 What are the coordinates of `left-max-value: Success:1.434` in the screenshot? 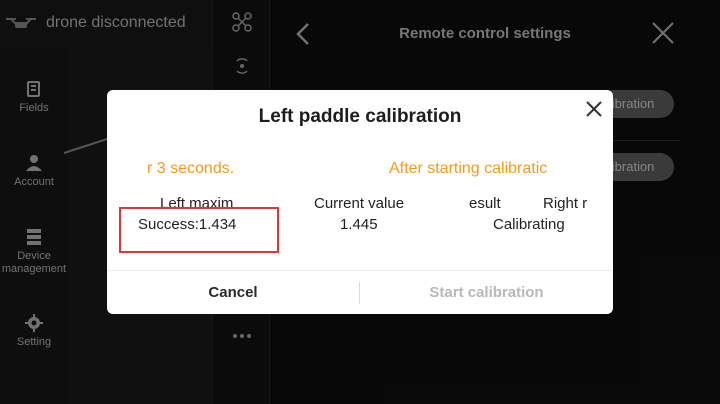 It's located at (187, 224).